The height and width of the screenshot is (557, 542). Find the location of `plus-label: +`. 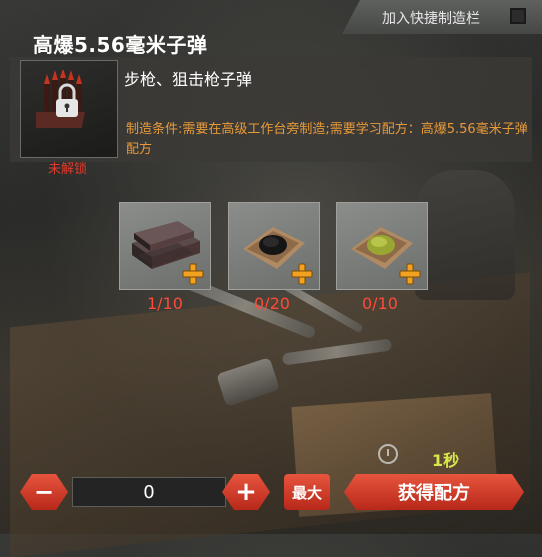

plus-label: + is located at coordinates (246, 492).